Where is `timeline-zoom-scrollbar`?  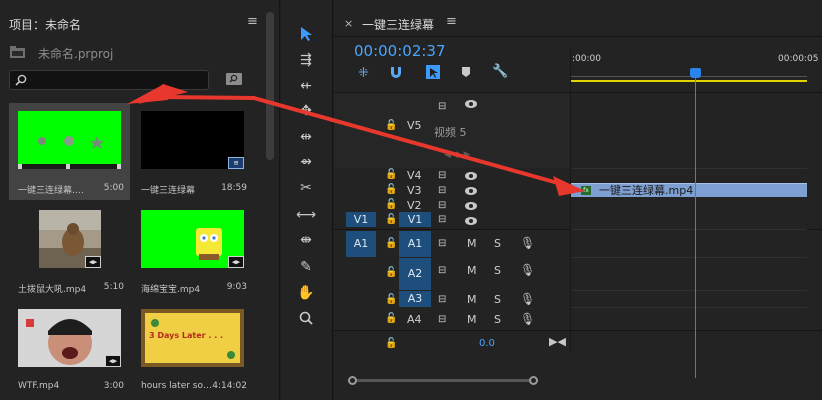 timeline-zoom-scrollbar is located at coordinates (444, 380).